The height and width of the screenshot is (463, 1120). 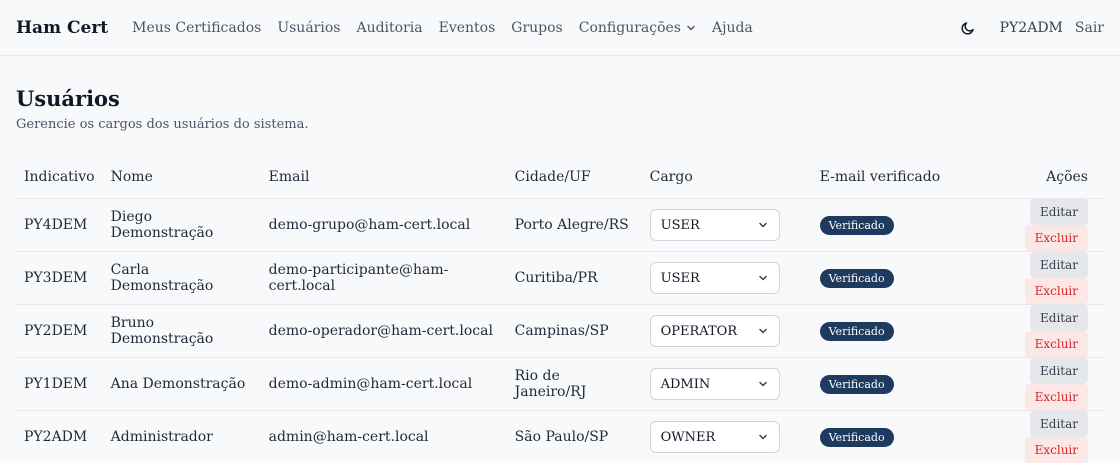 I want to click on logout-link: Sair, so click(x=1089, y=28).